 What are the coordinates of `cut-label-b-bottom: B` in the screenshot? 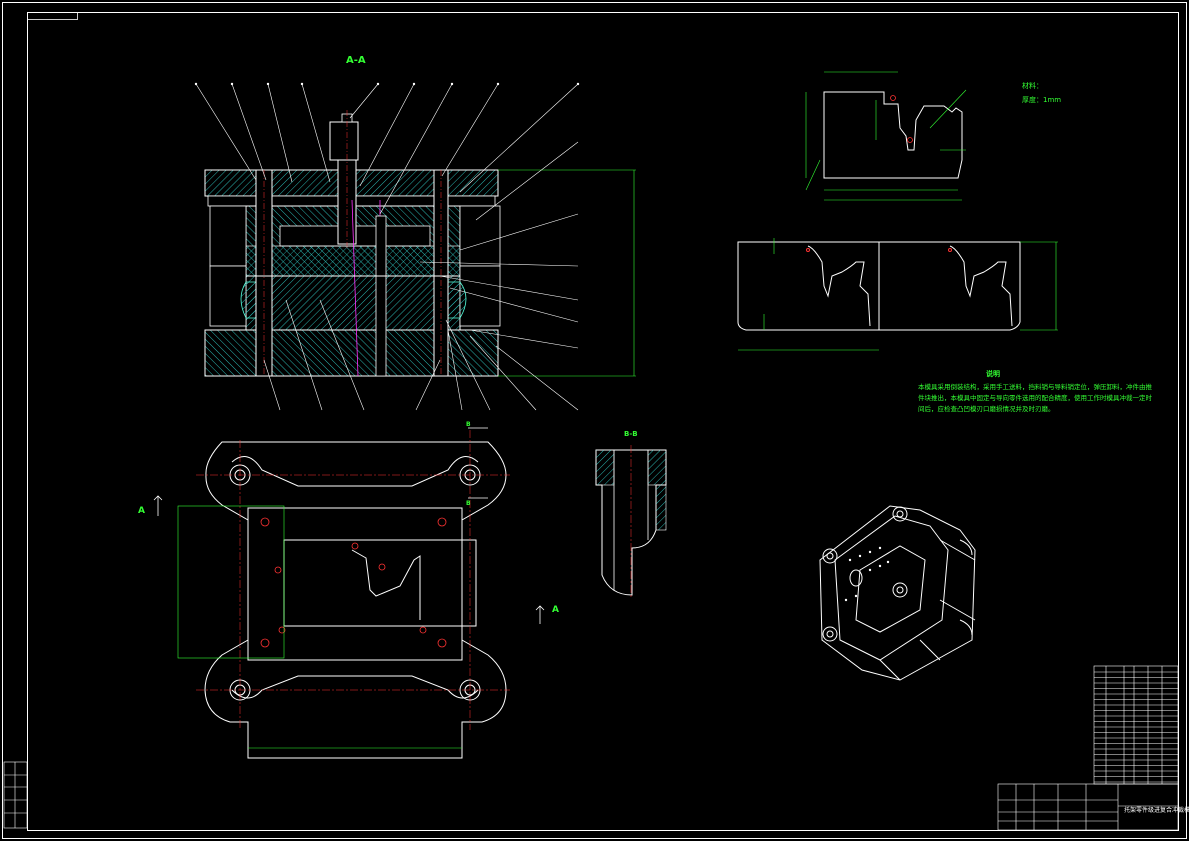 It's located at (468, 503).